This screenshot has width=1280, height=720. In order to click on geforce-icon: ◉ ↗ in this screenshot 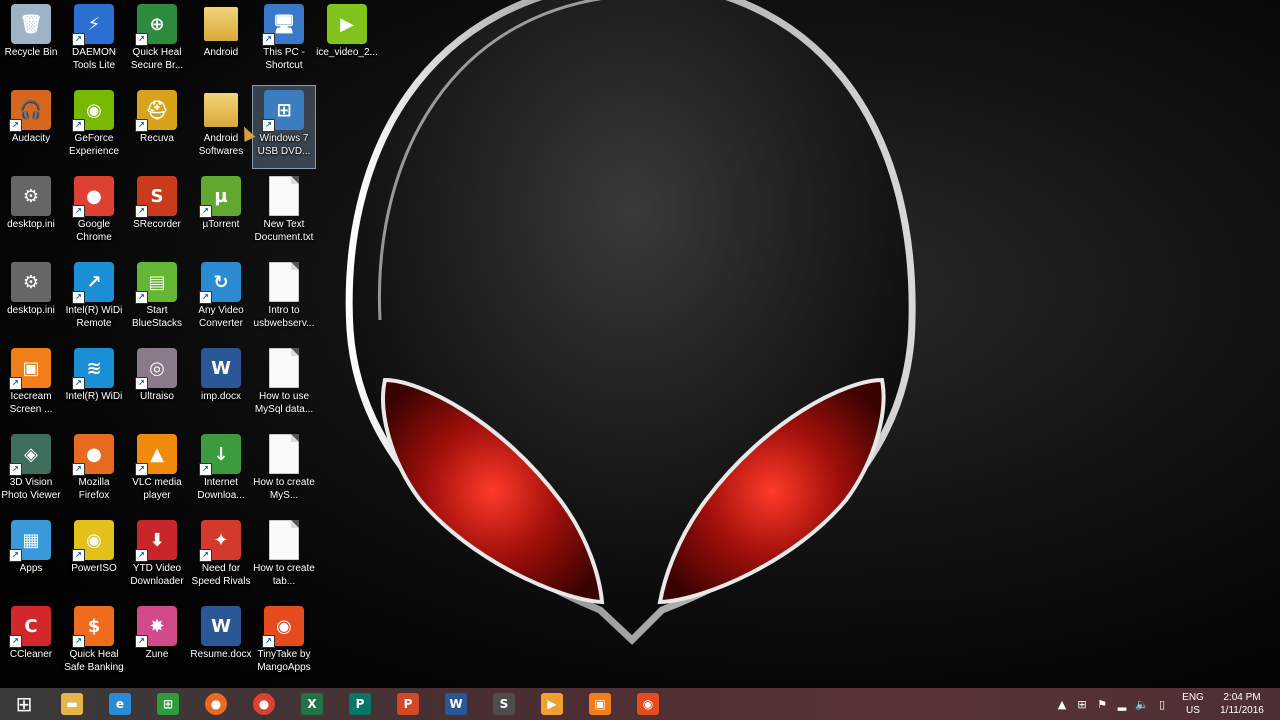, I will do `click(93, 111)`.